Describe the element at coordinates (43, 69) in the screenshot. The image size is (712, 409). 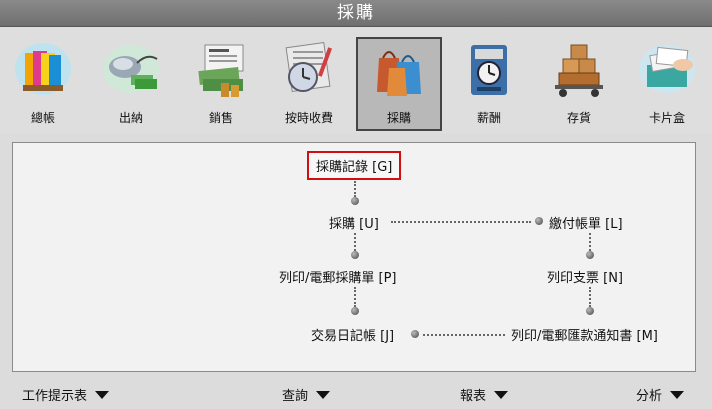
I see `ledger-folders-icon` at that location.